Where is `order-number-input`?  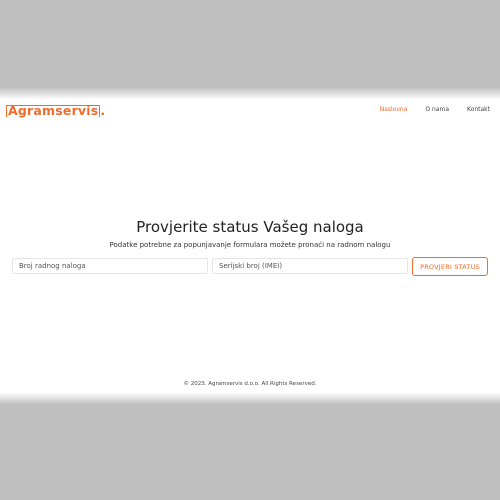
order-number-input is located at coordinates (110, 266).